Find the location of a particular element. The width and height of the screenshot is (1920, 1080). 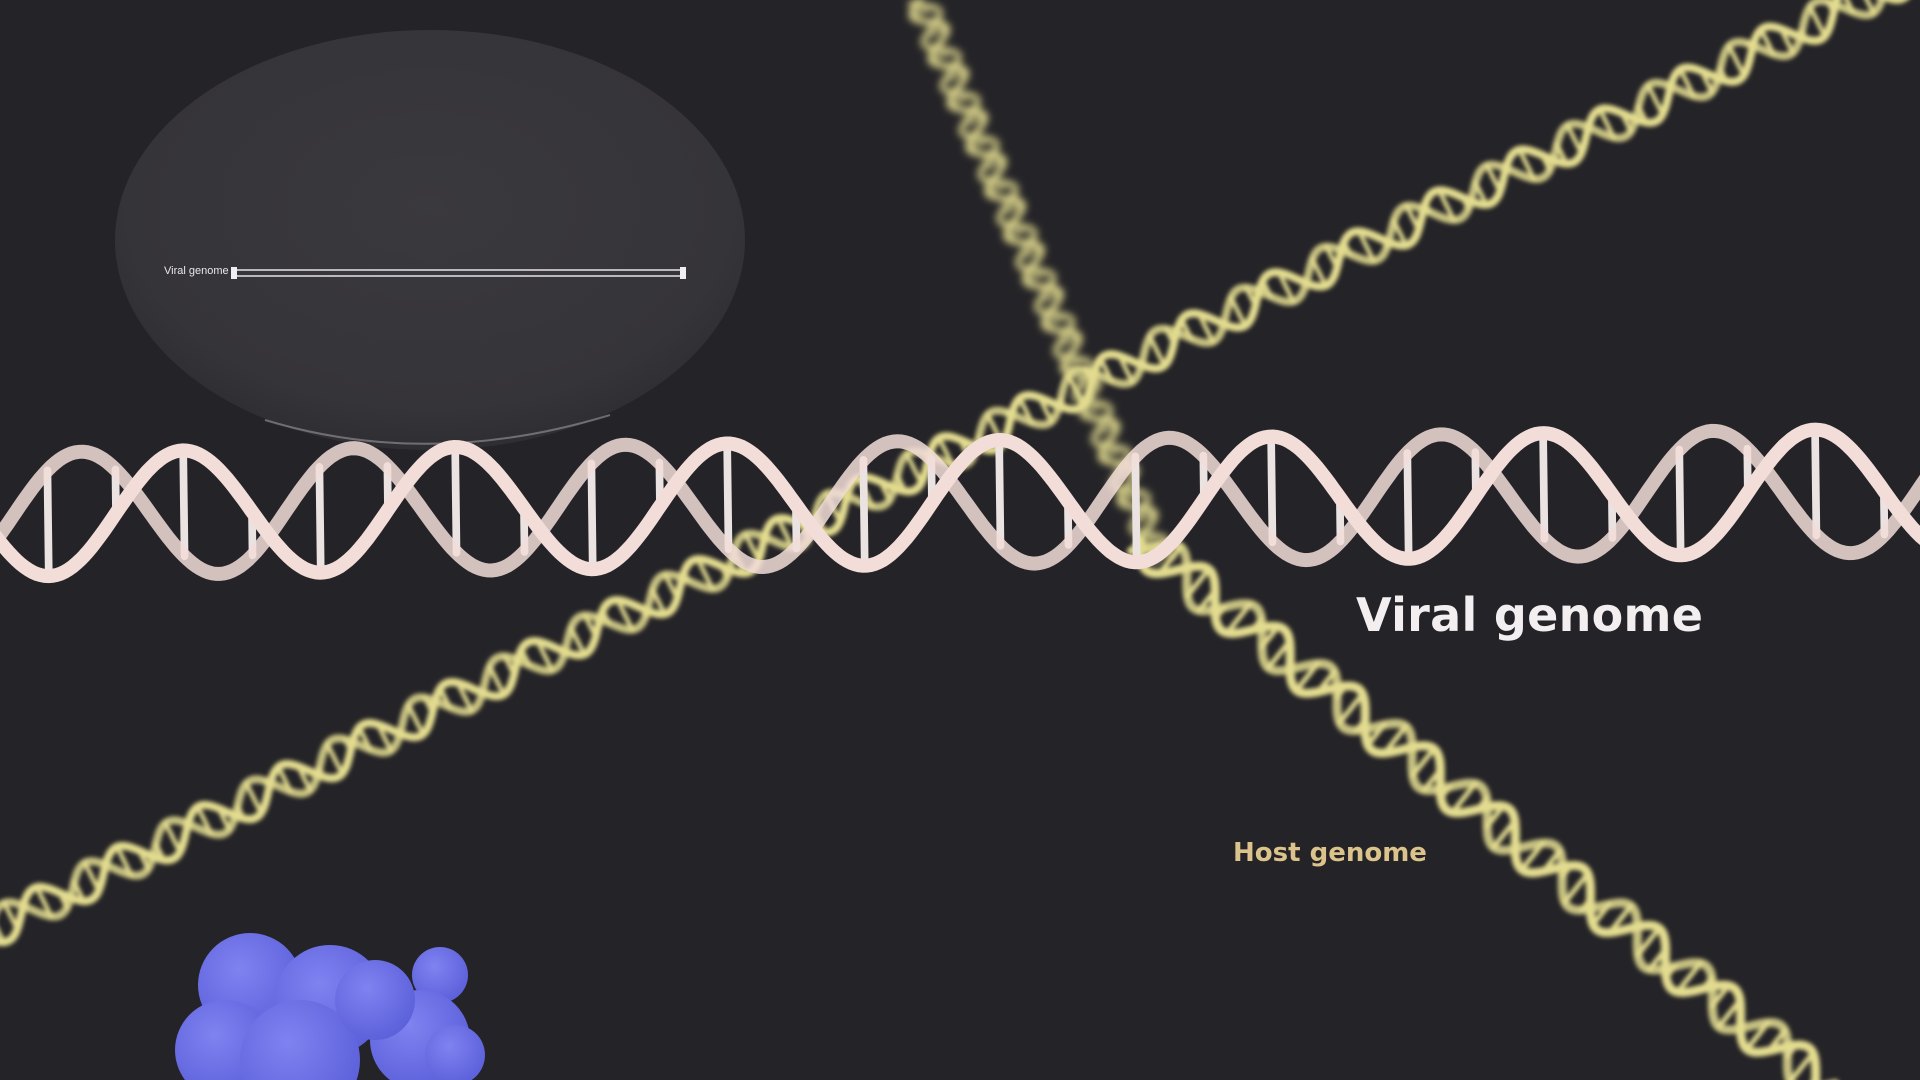

genome-inset-bubble is located at coordinates (430, 240).